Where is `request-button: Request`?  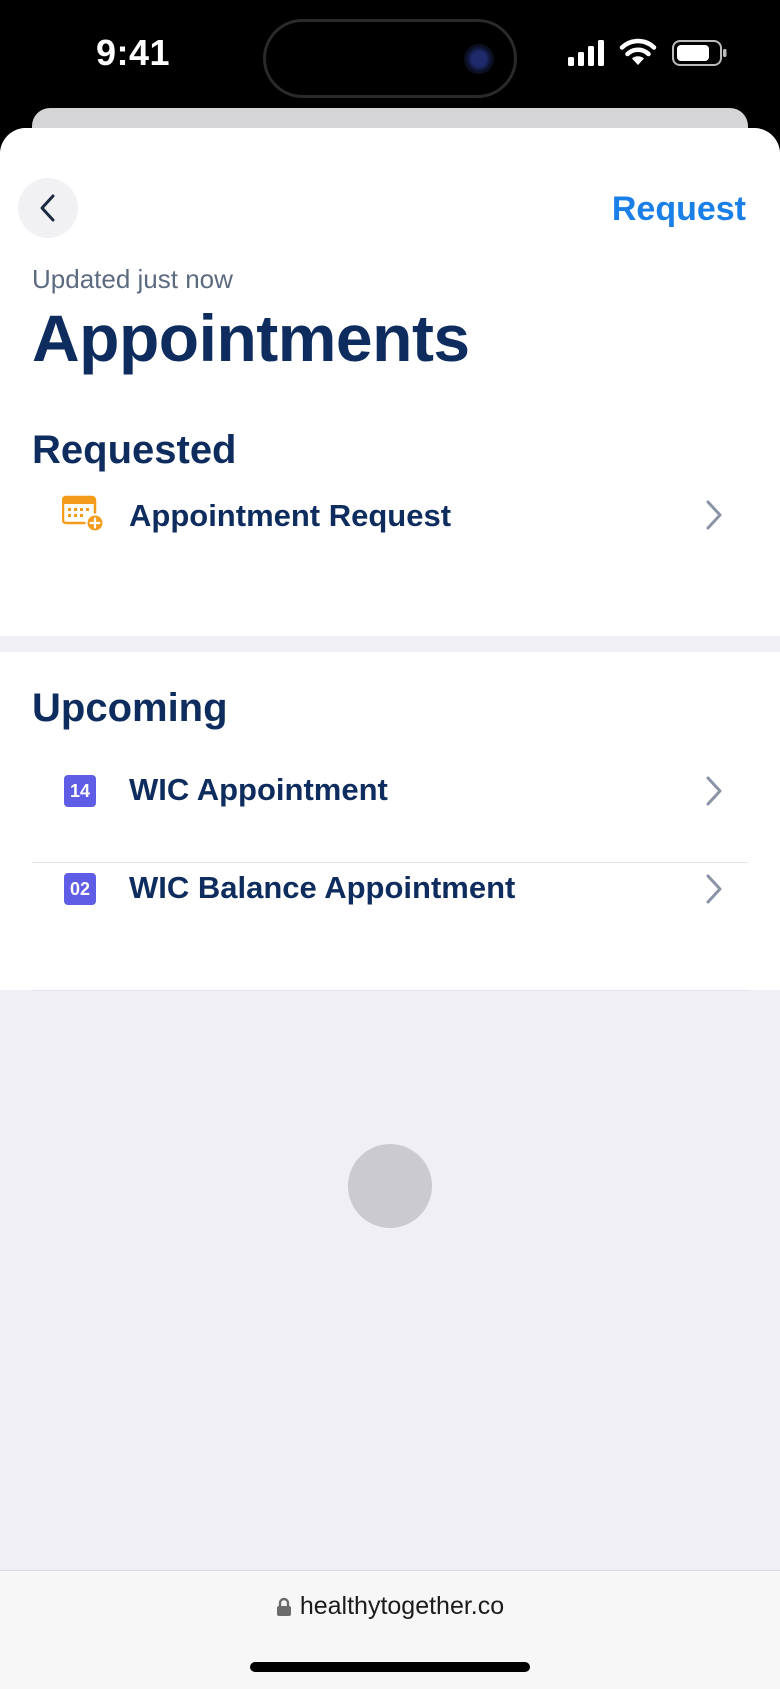
request-button: Request is located at coordinates (653, 209).